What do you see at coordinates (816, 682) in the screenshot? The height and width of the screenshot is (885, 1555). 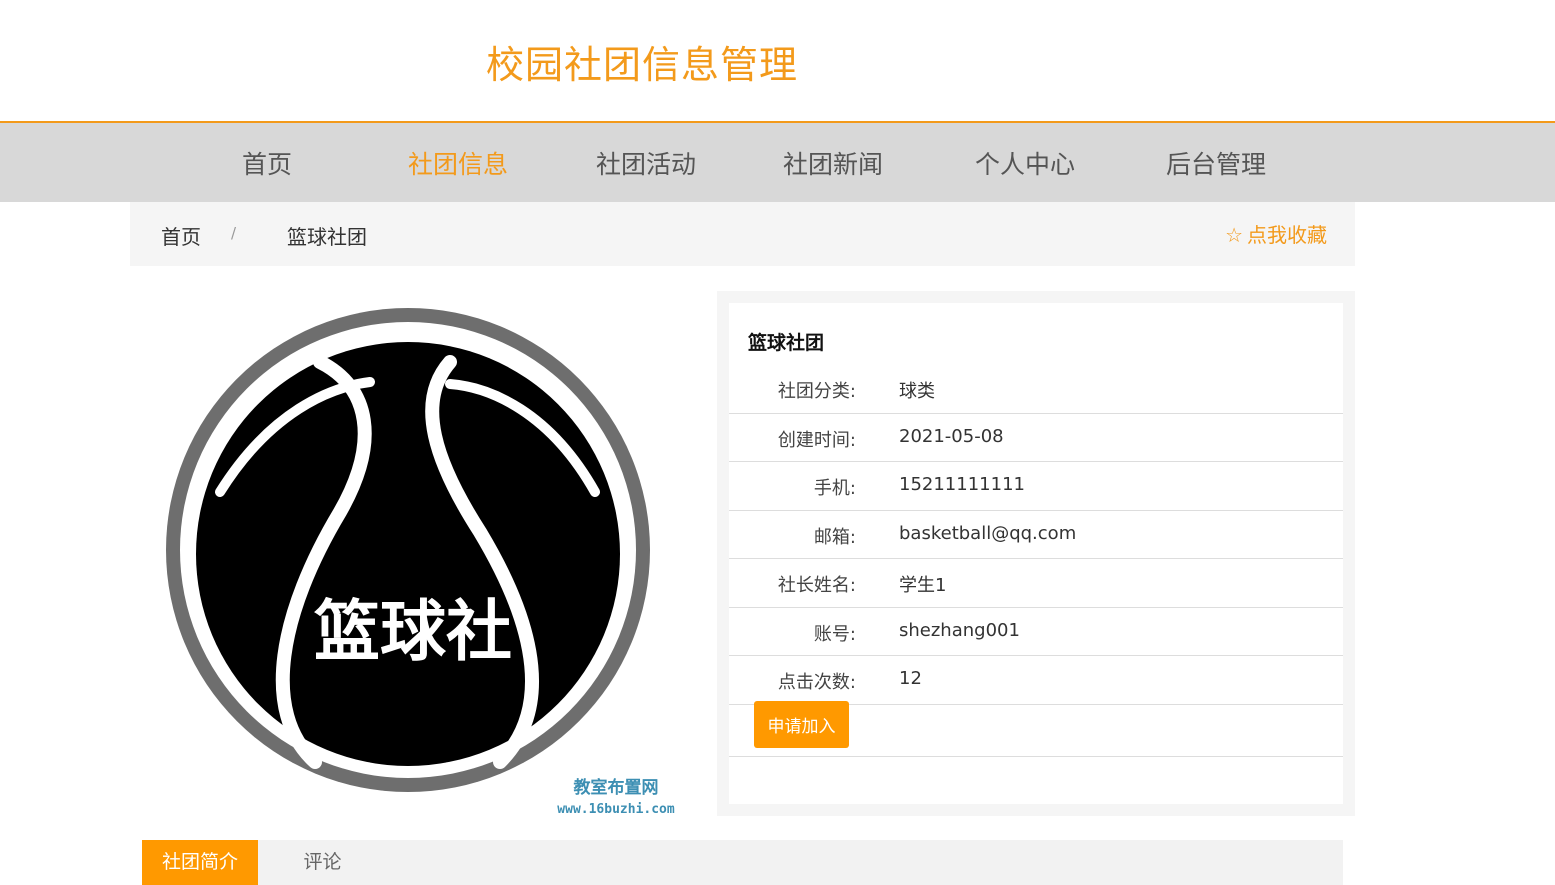 I see `info-label: 点击次数:` at bounding box center [816, 682].